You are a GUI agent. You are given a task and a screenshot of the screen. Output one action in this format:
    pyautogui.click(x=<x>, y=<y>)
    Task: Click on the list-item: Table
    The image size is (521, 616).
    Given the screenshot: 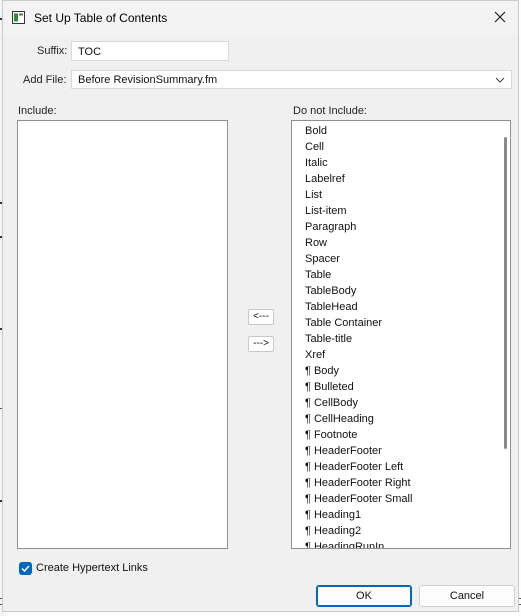 What is the action you would take?
    pyautogui.click(x=394, y=275)
    